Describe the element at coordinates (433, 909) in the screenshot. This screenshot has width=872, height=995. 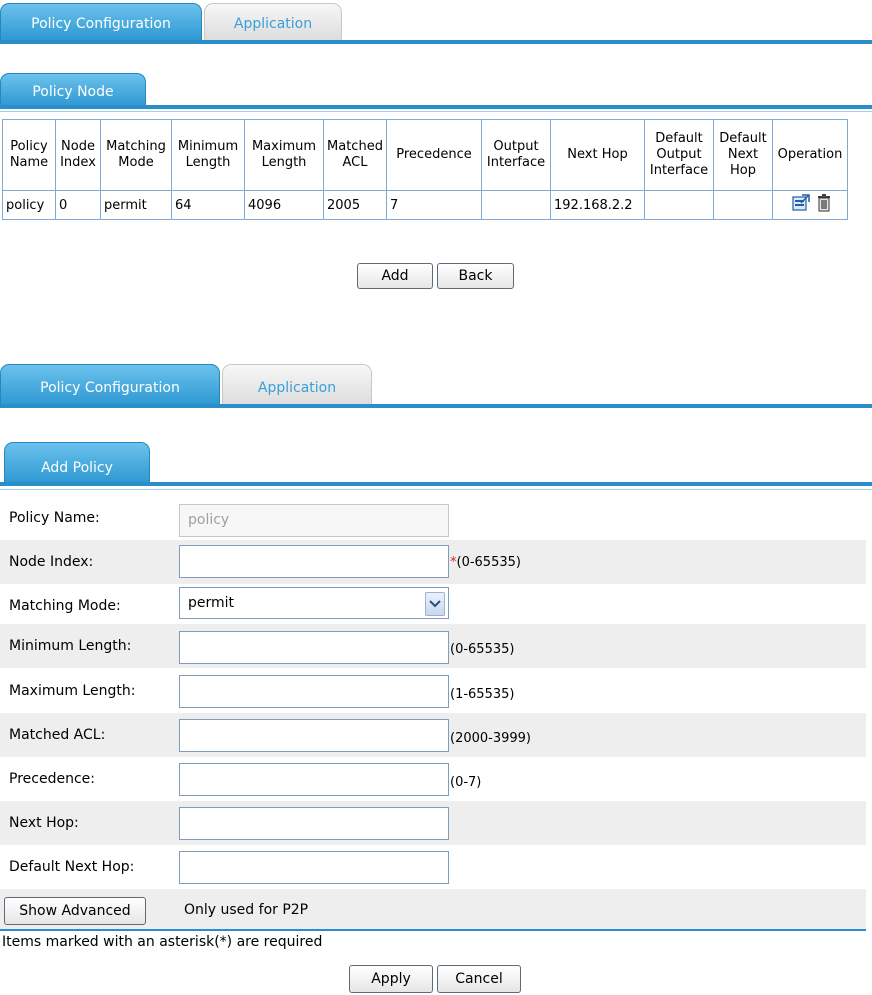
I see `advanced-row: Show Advanced Only used for P2P` at that location.